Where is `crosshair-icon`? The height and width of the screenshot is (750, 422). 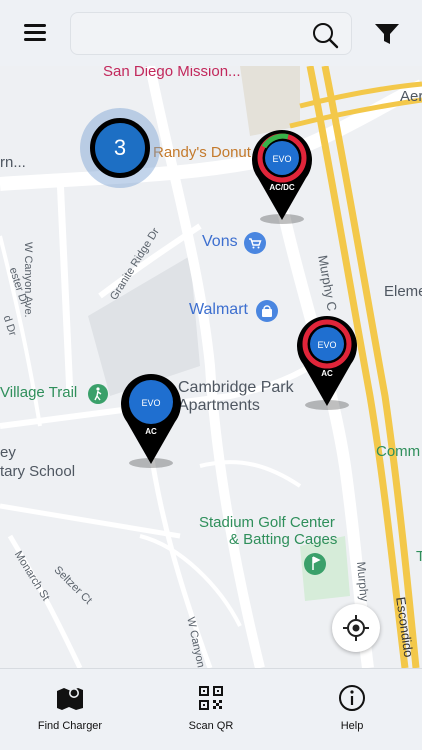 crosshair-icon is located at coordinates (356, 628).